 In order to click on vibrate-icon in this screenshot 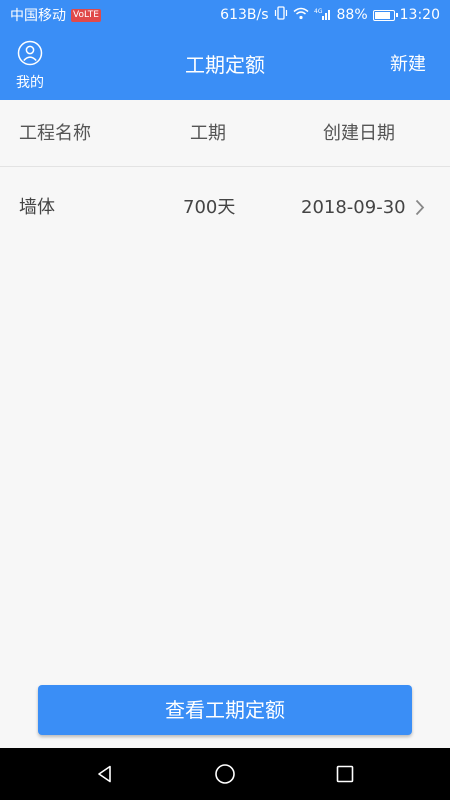, I will do `click(281, 15)`.